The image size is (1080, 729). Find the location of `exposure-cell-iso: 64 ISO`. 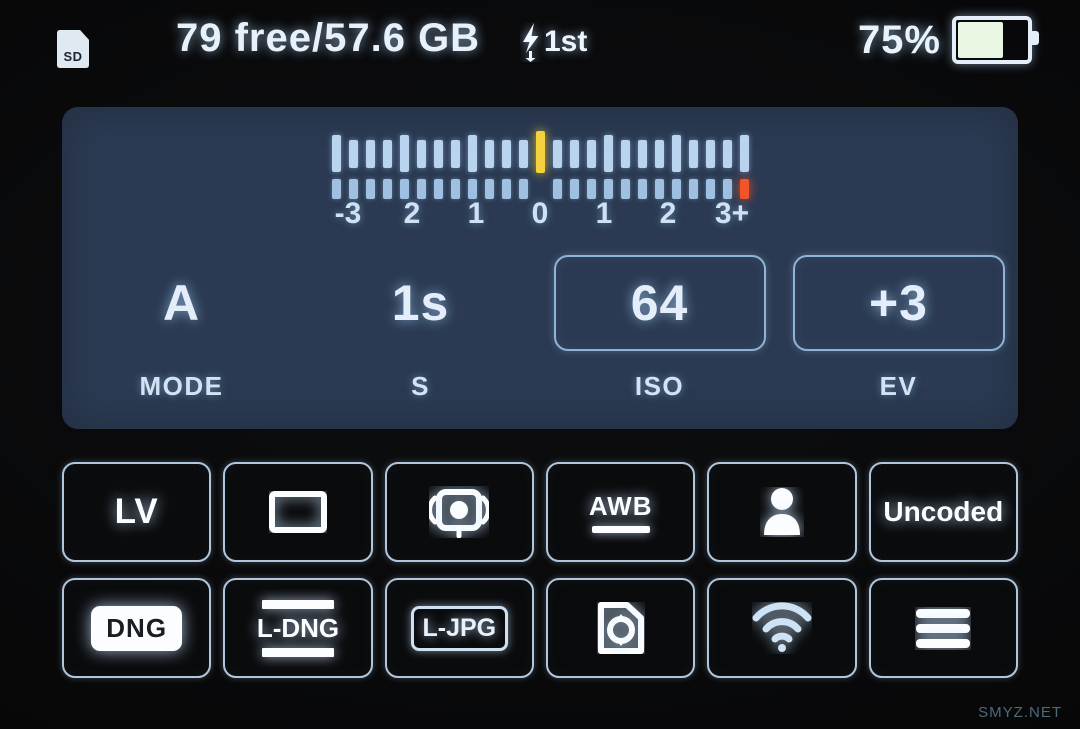

exposure-cell-iso: 64 ISO is located at coordinates (659, 335).